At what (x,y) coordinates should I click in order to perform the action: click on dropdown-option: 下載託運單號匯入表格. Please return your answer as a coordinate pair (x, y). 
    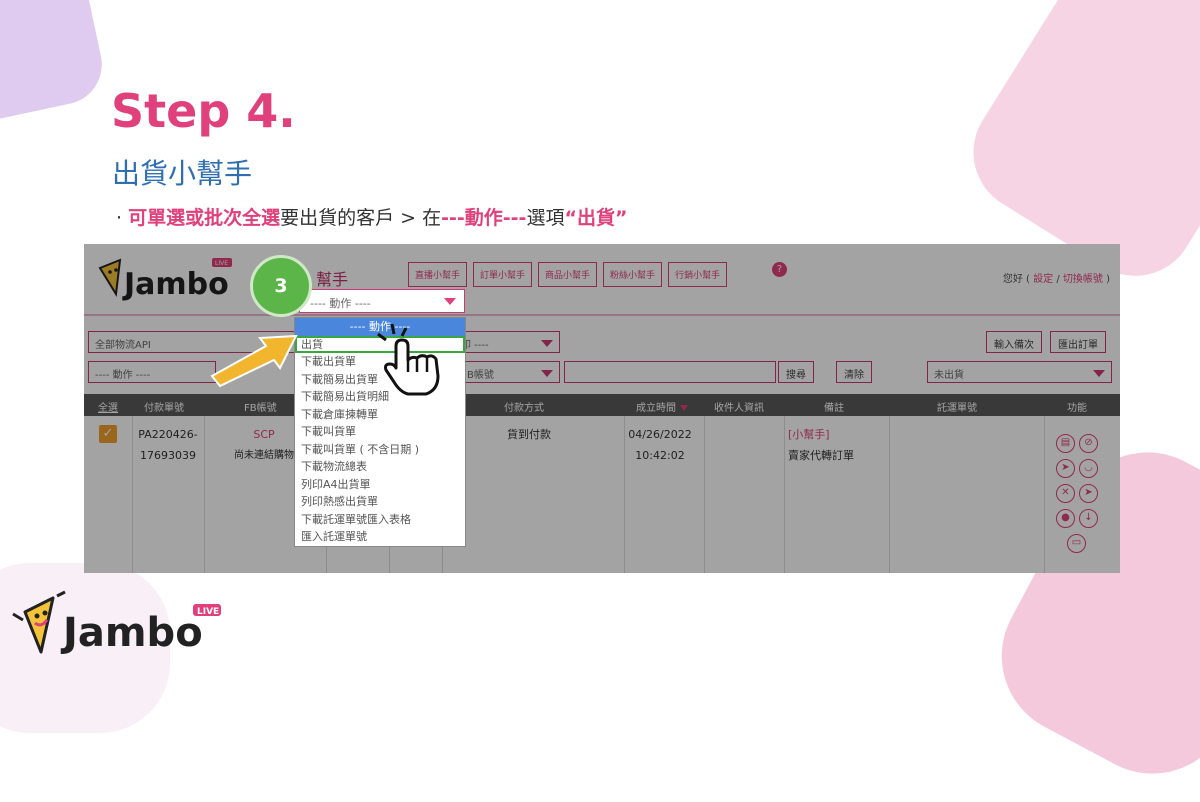
    Looking at the image, I should click on (380, 520).